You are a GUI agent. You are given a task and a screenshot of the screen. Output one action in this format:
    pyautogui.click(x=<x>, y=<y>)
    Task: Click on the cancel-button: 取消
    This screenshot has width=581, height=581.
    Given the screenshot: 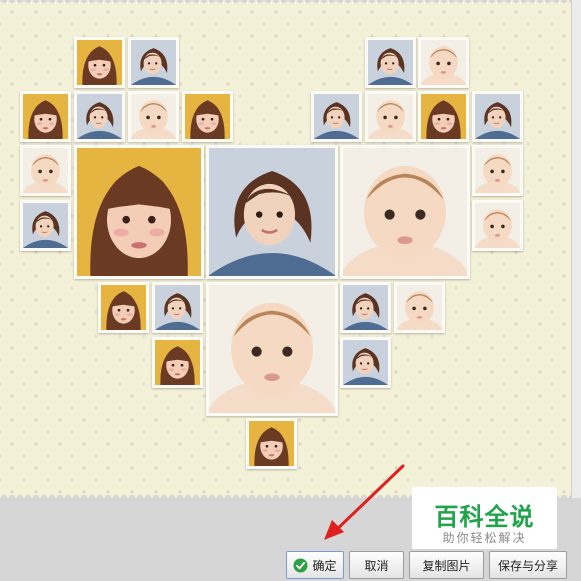 What is the action you would take?
    pyautogui.click(x=376, y=565)
    